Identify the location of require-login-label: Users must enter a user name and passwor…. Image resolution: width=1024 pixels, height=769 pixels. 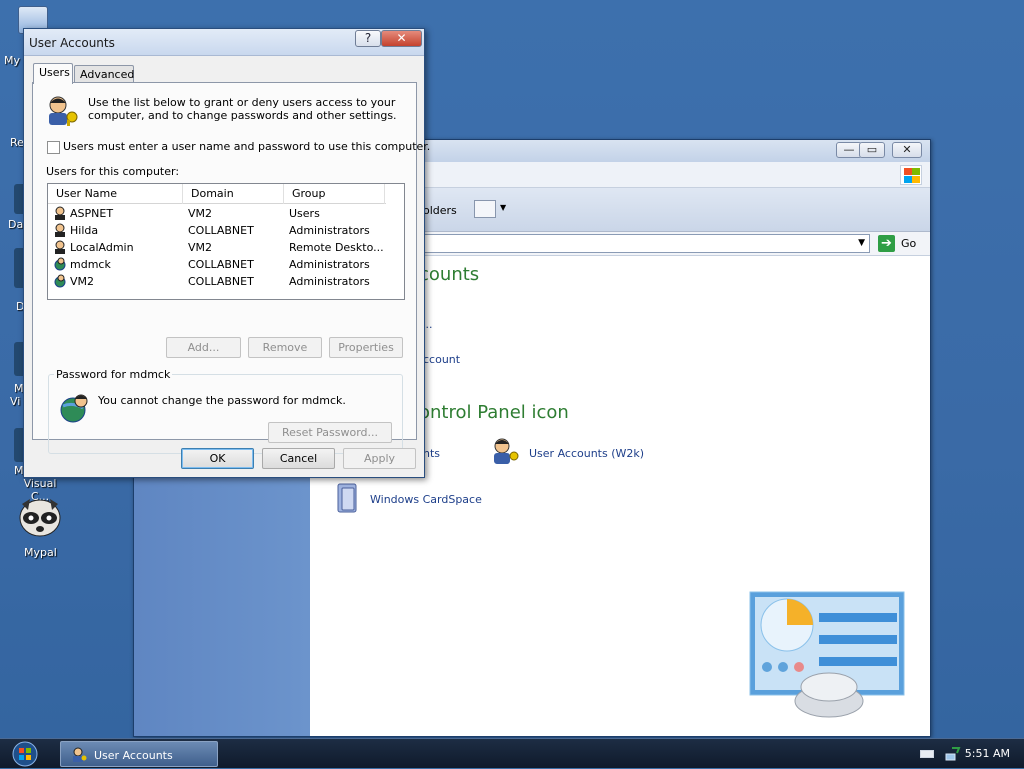
(246, 146).